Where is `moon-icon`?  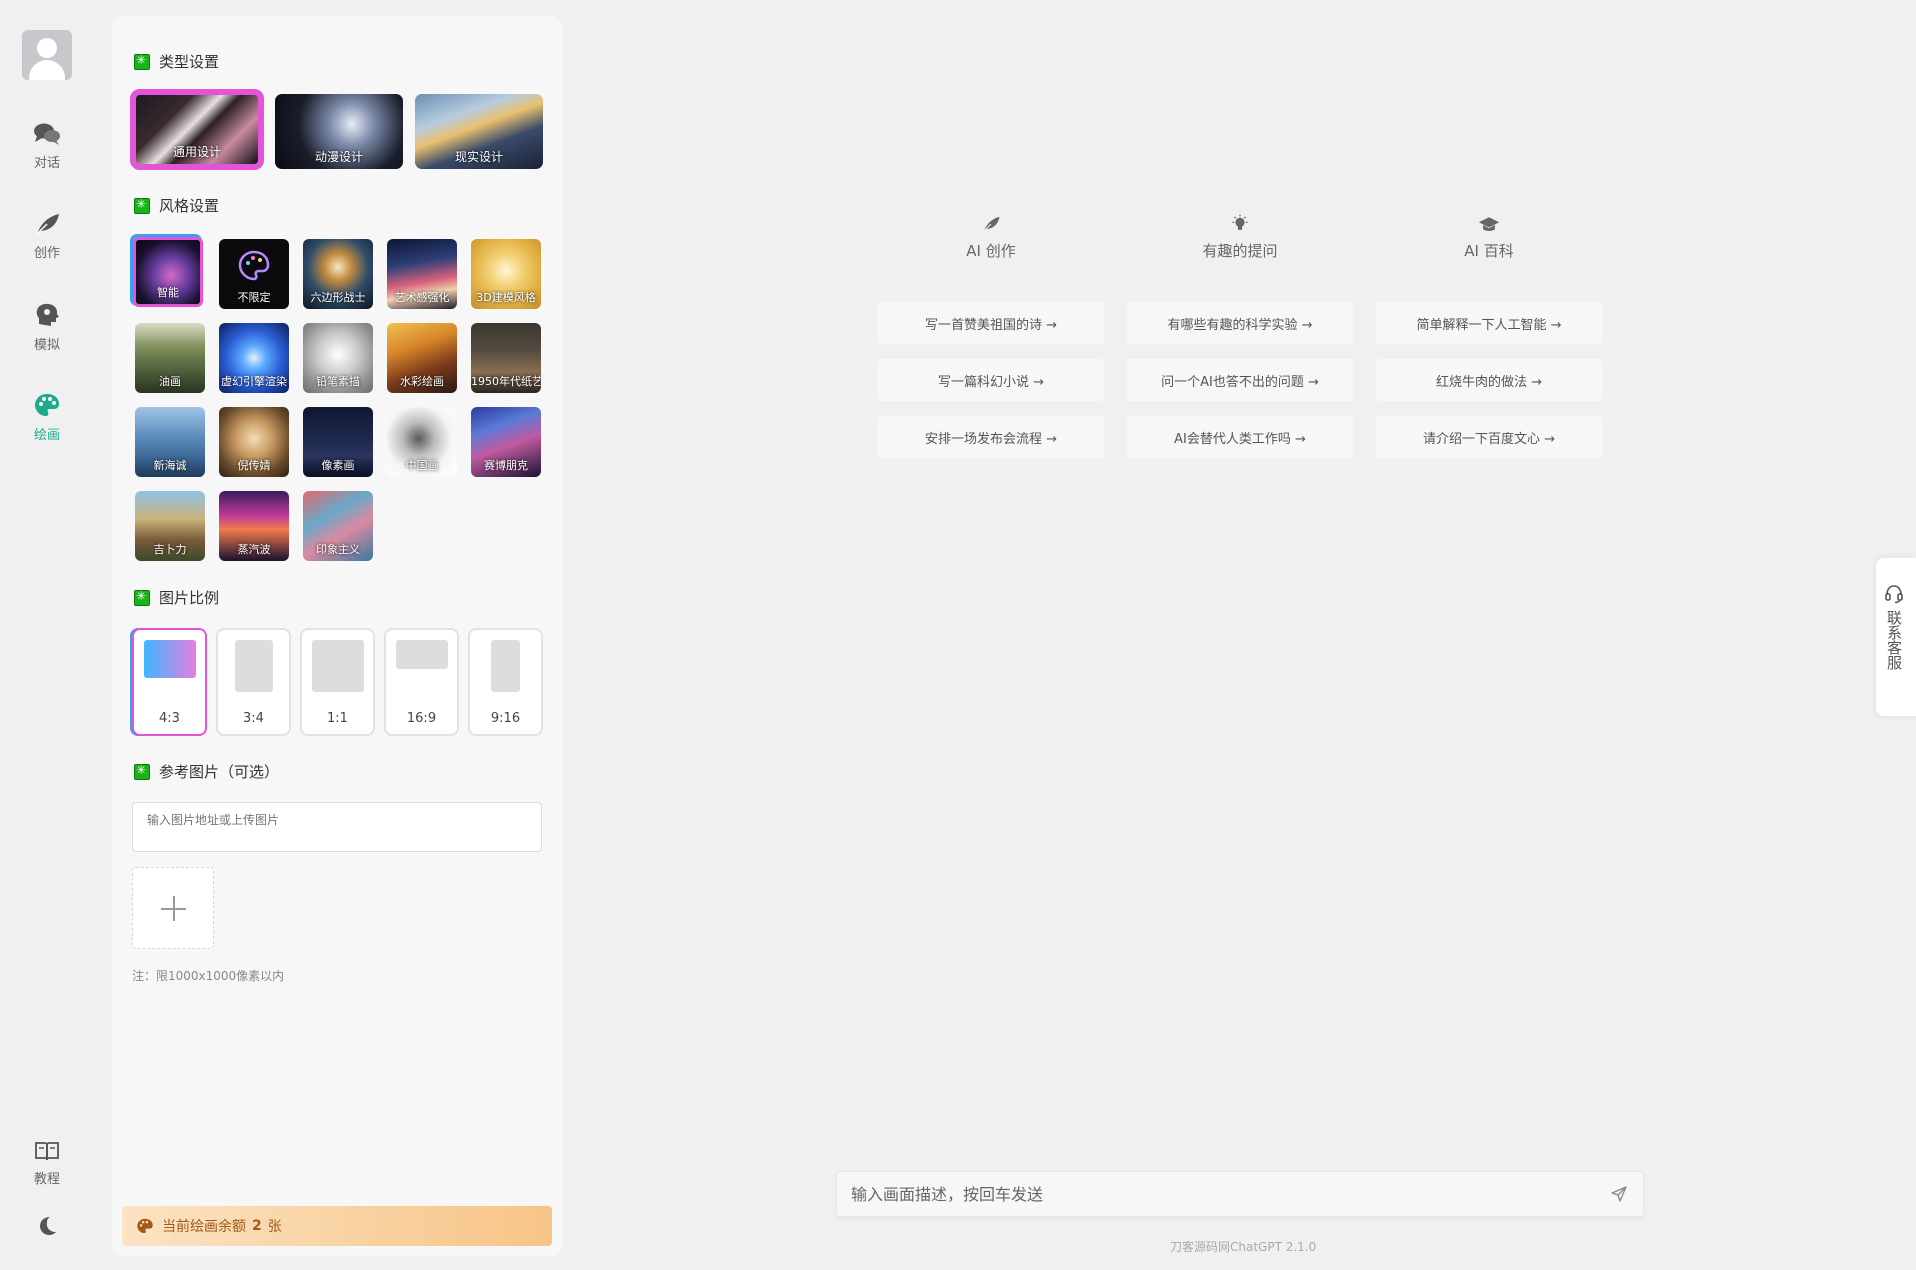 moon-icon is located at coordinates (48, 1226).